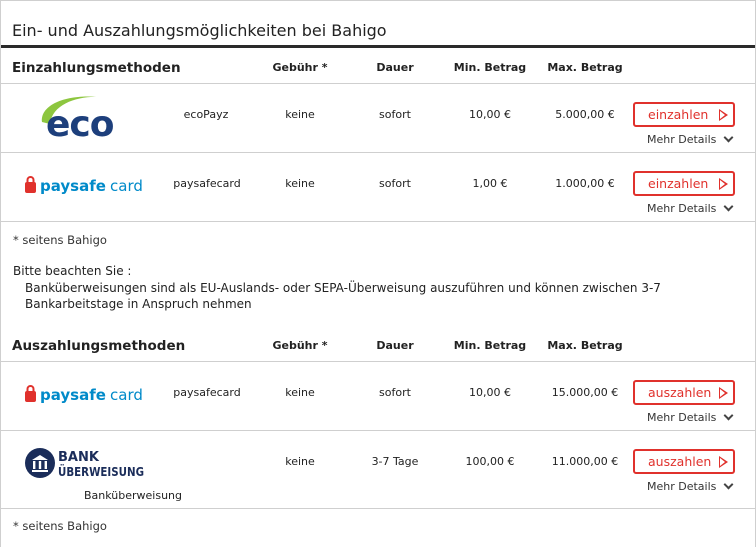 This screenshot has height=547, width=756. What do you see at coordinates (132, 495) in the screenshot?
I see `method-name: Banküberweisung` at bounding box center [132, 495].